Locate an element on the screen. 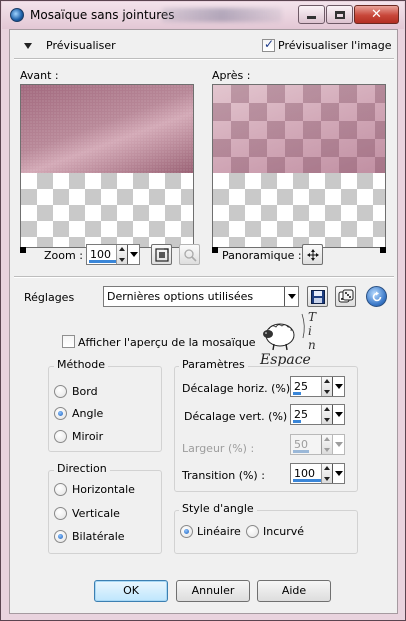 This screenshot has height=621, width=406. direction-radio-verticale is located at coordinates (60, 513).